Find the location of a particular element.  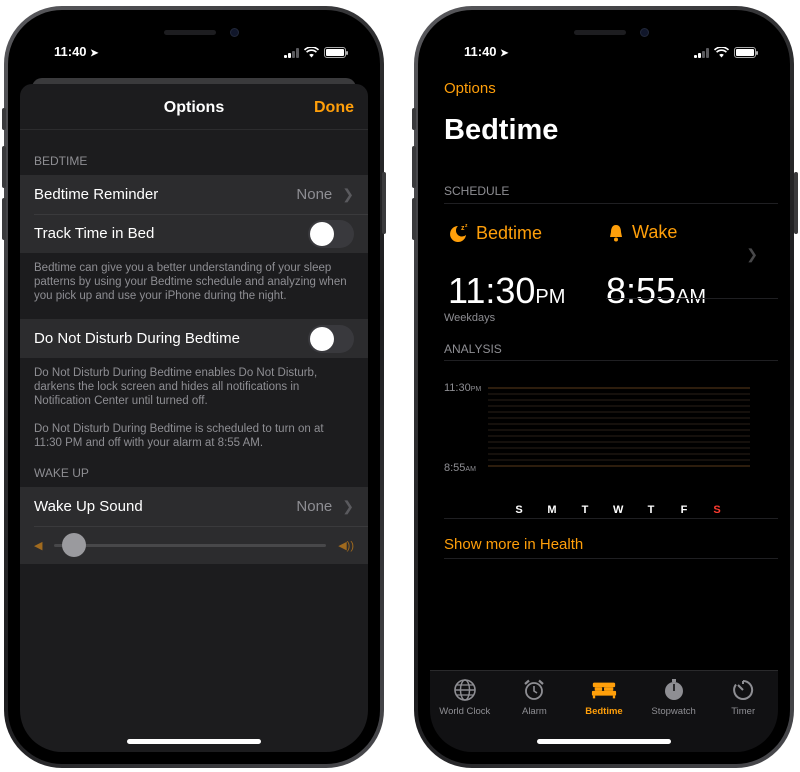

options-link: Options is located at coordinates (470, 88).